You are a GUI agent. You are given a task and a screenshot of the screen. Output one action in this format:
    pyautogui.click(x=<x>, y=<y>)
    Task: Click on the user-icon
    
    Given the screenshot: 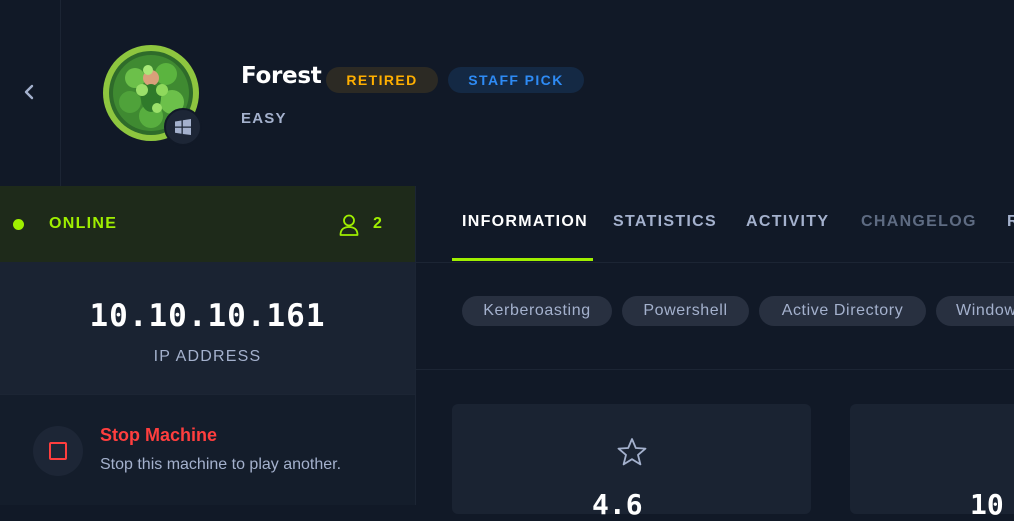 What is the action you would take?
    pyautogui.click(x=349, y=225)
    